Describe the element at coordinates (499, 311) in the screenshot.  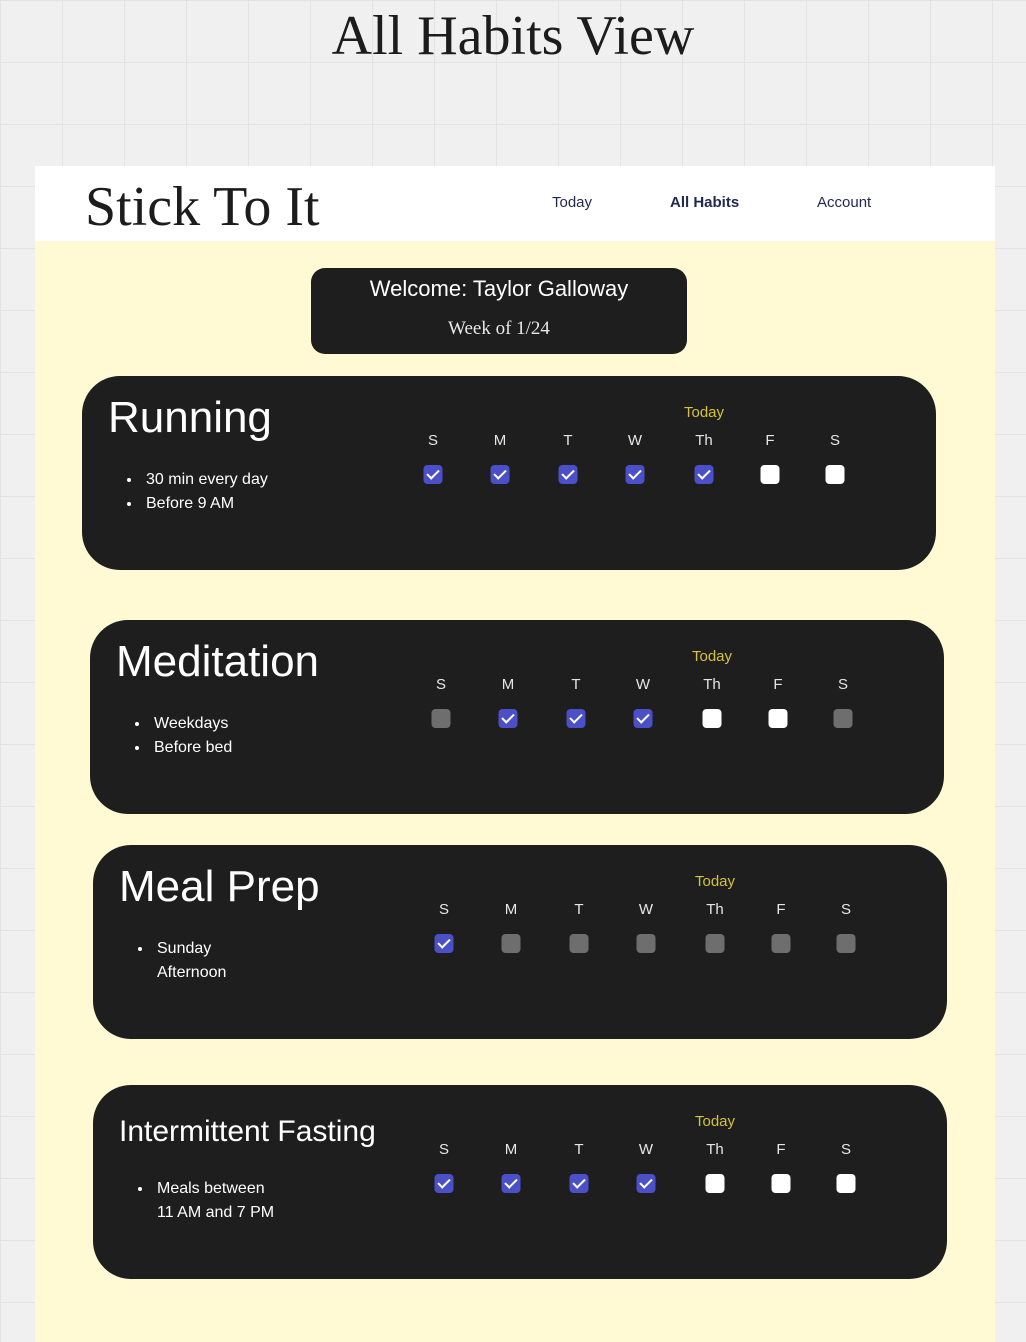
I see `welcome-banner: Welcome: Taylor Galloway Week of 1/24` at that location.